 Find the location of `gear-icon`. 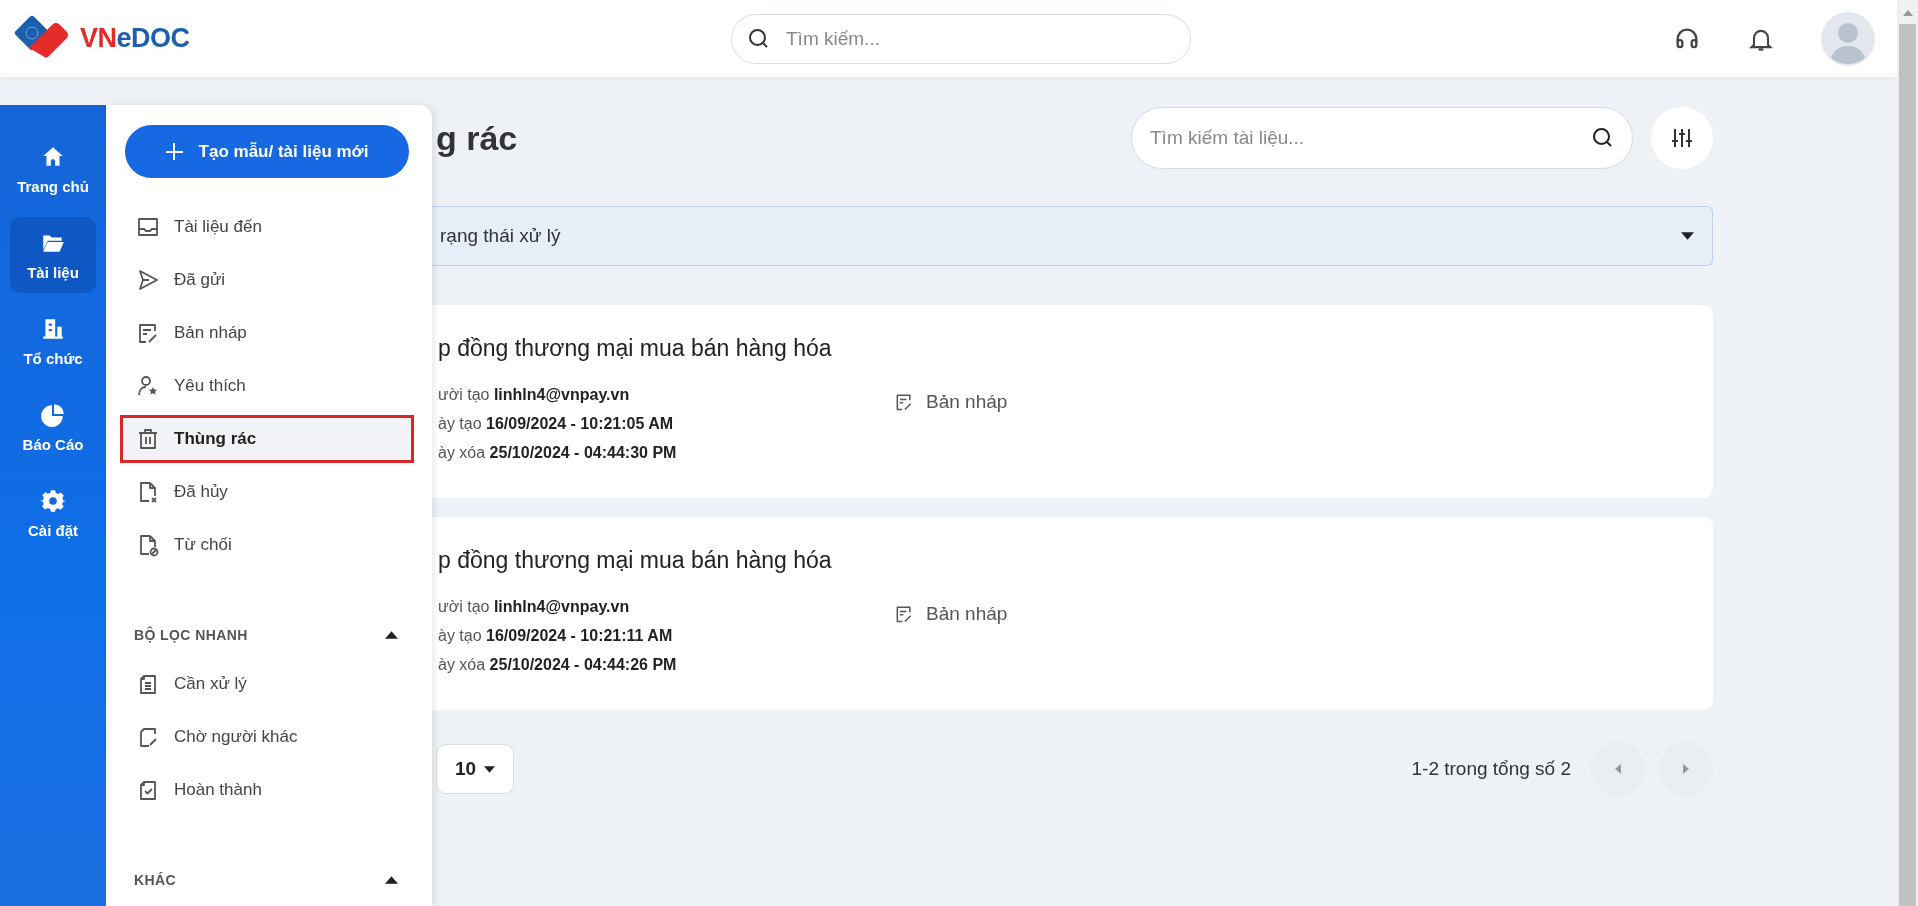

gear-icon is located at coordinates (53, 500).